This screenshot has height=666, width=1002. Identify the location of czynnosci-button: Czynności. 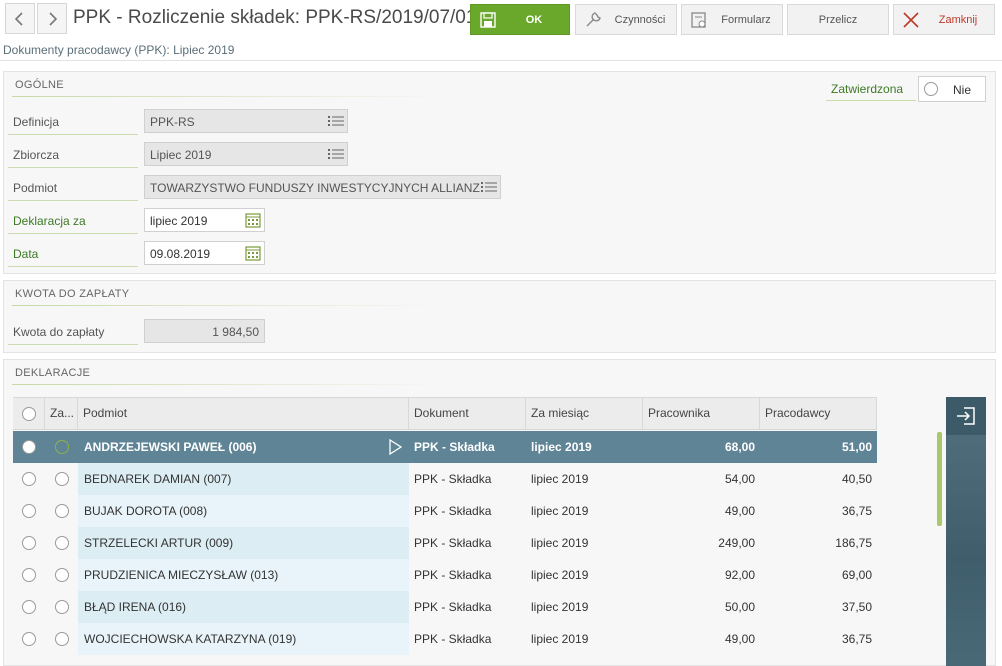
(626, 19).